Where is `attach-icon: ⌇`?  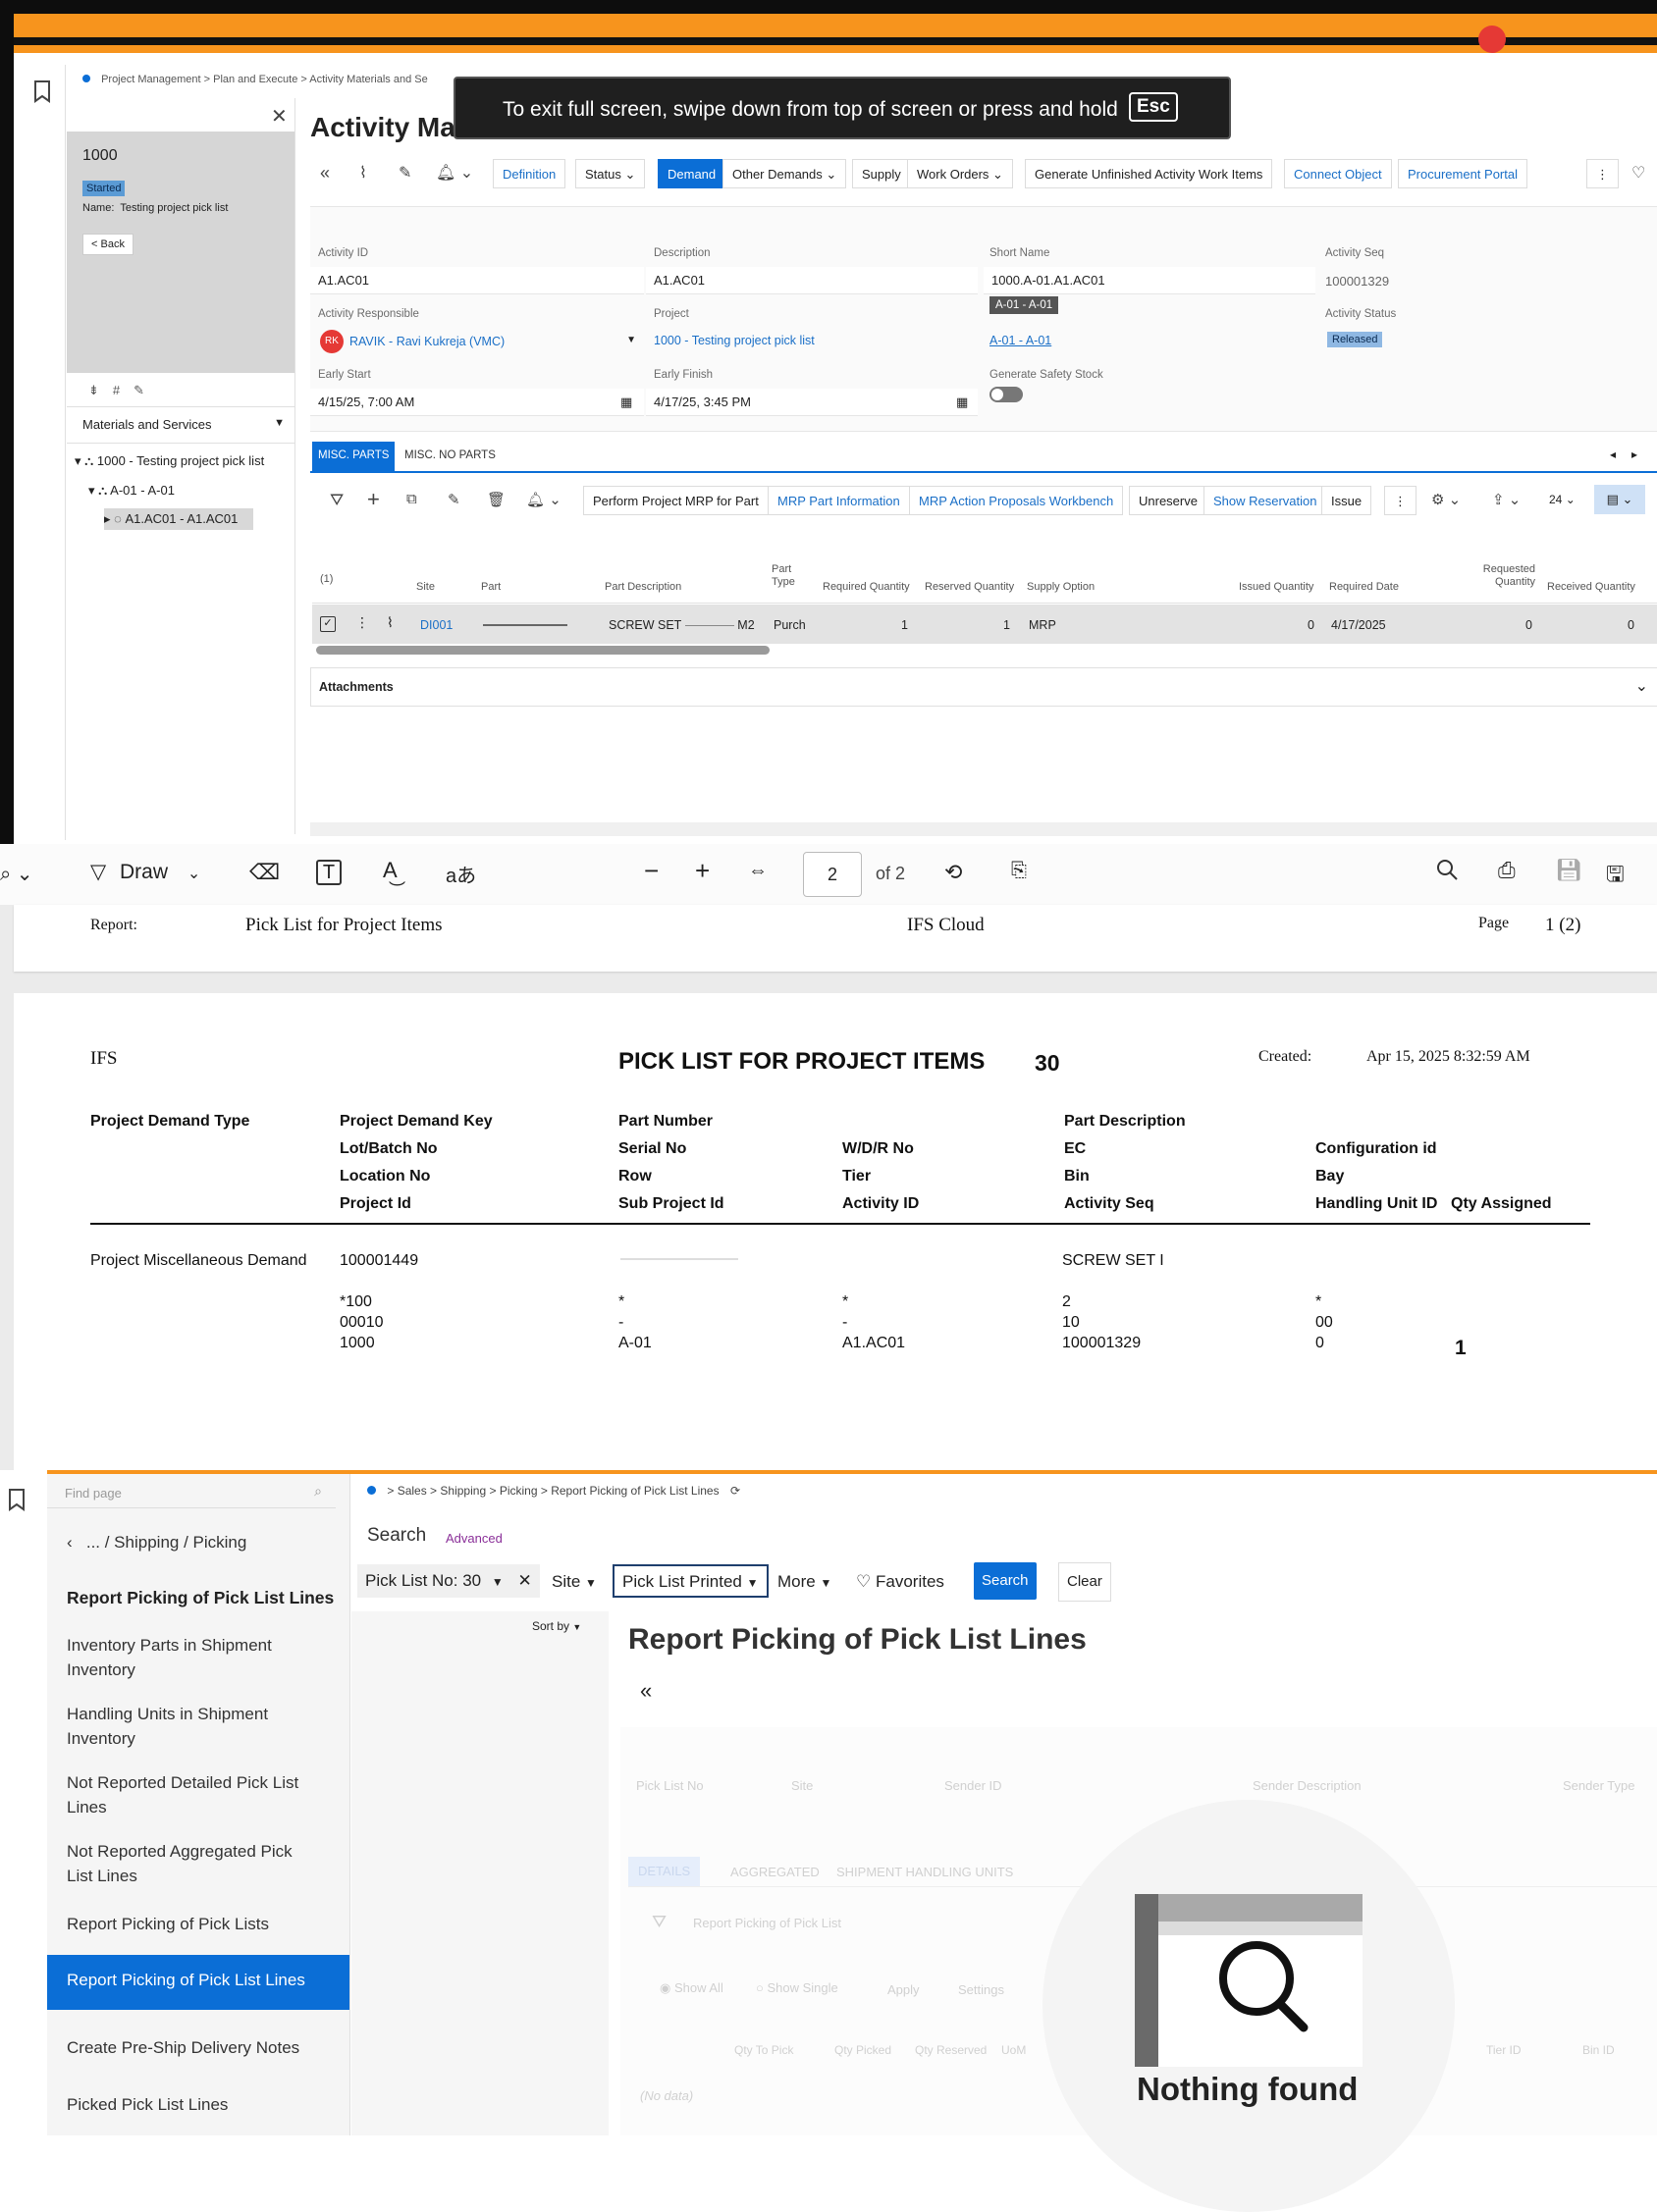 attach-icon: ⌇ is located at coordinates (363, 173).